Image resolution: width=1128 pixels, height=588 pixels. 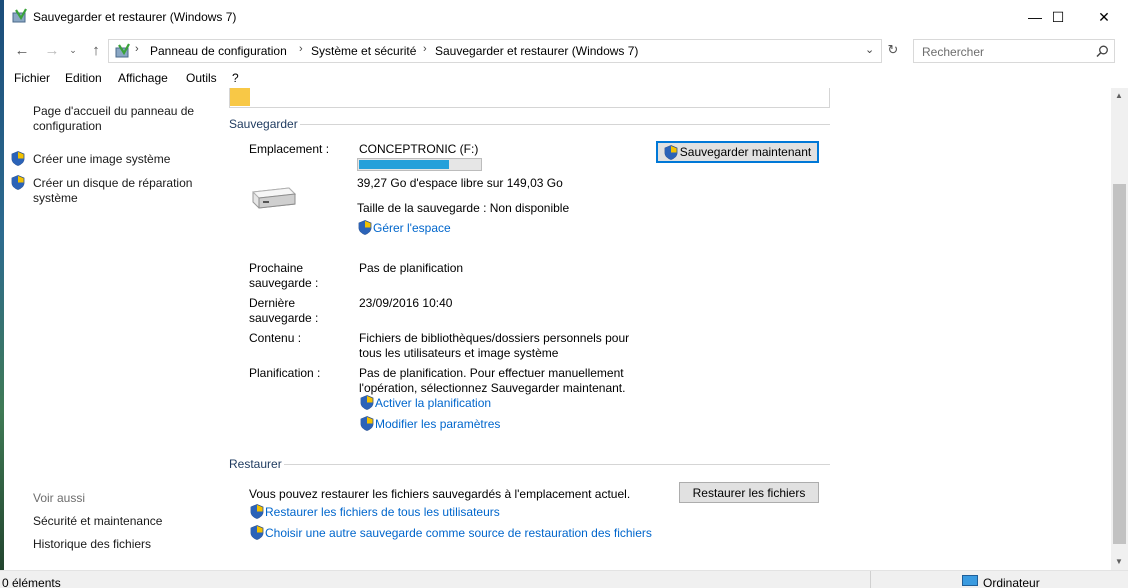 I want to click on desktop-background-strip, so click(x=2, y=294).